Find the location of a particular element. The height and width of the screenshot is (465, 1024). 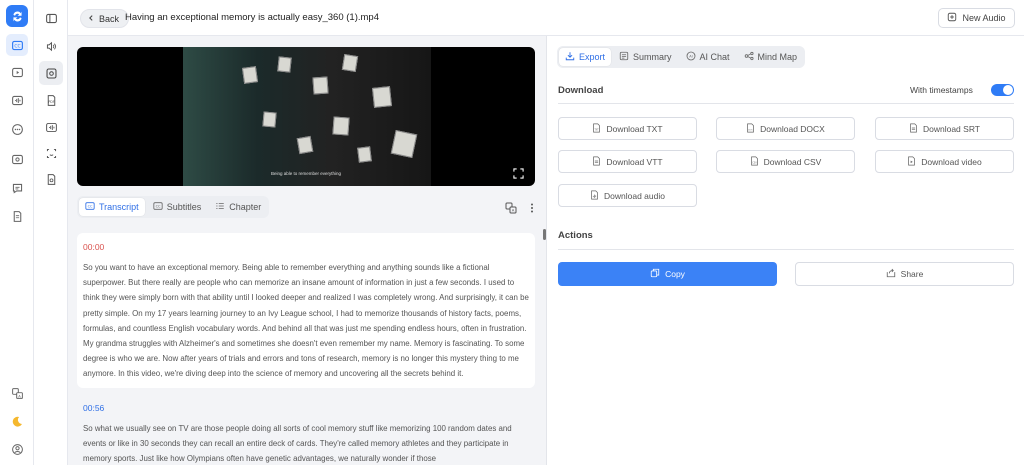

timestamps-toggle is located at coordinates (1002, 90).